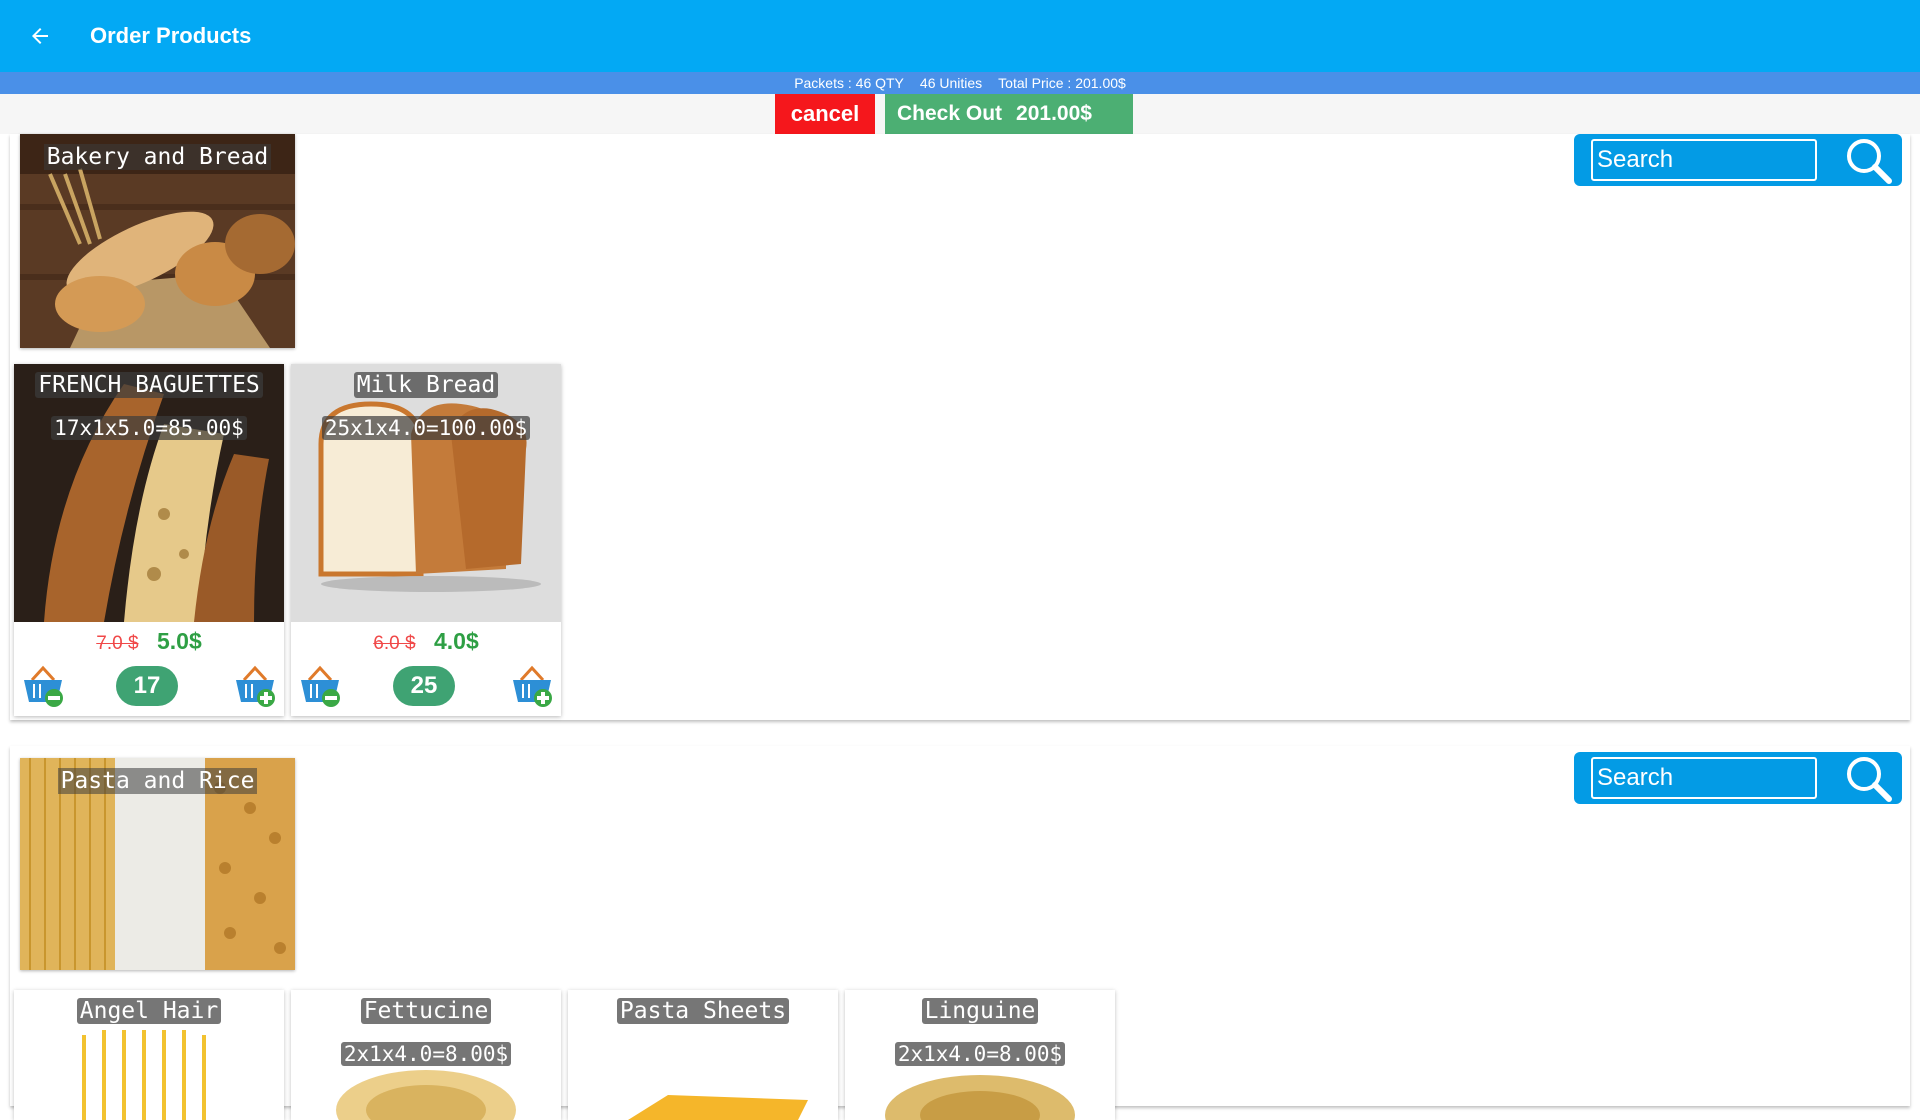  Describe the element at coordinates (157, 157) in the screenshot. I see `category-name: Bakery and Bread` at that location.